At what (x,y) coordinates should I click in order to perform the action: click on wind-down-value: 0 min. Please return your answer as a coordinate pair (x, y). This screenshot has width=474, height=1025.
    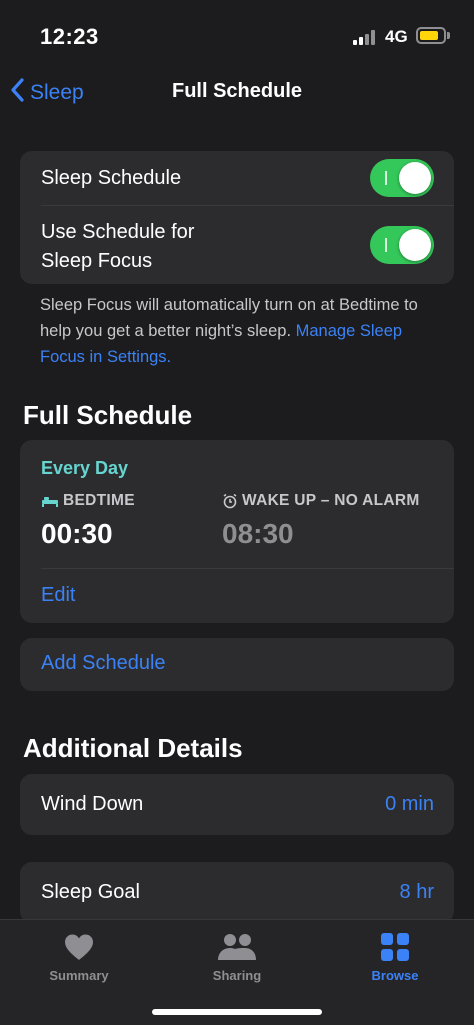
    Looking at the image, I should click on (409, 804).